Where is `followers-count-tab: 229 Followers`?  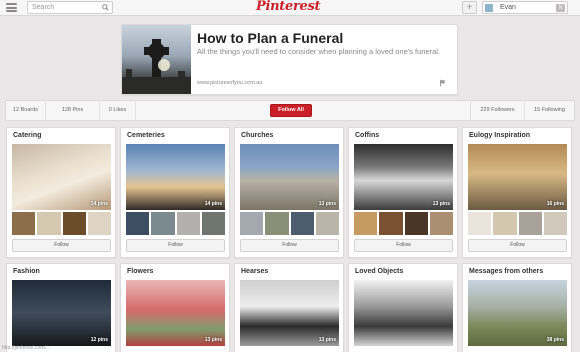 followers-count-tab: 229 Followers is located at coordinates (497, 110).